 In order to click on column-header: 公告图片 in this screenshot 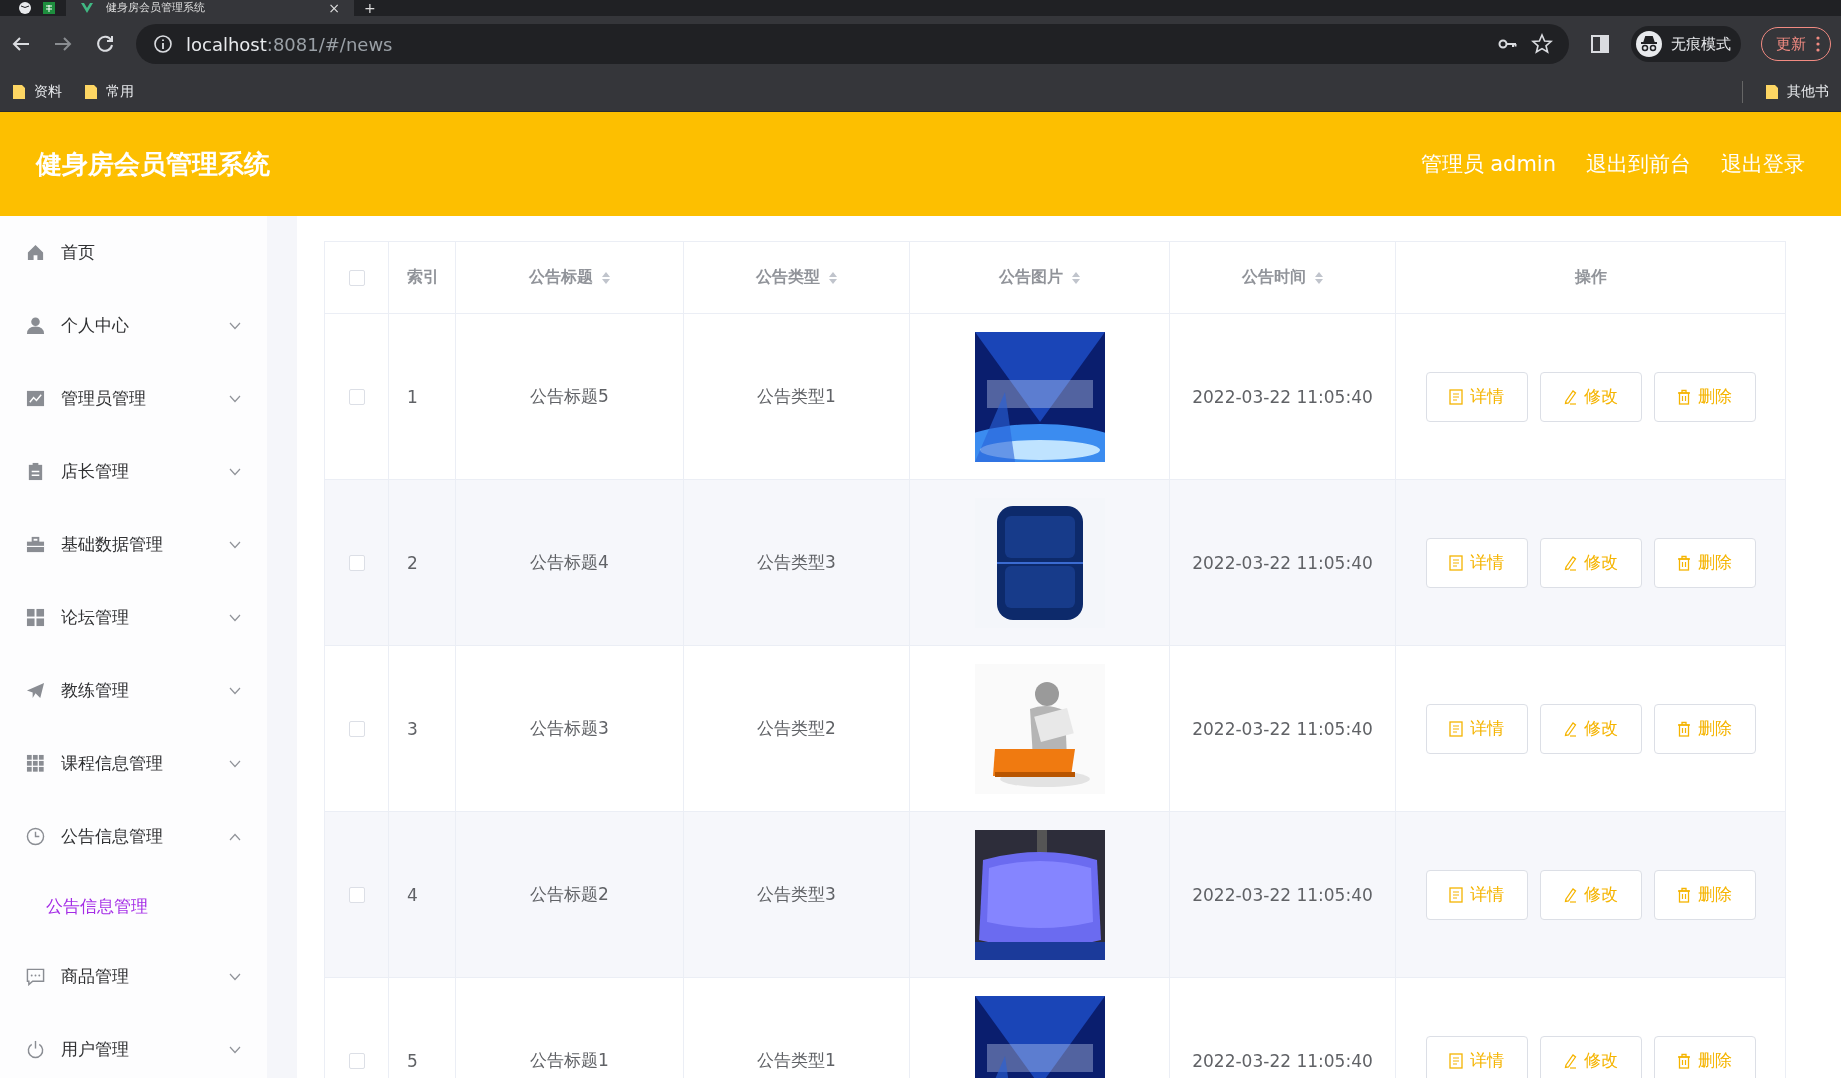, I will do `click(1030, 277)`.